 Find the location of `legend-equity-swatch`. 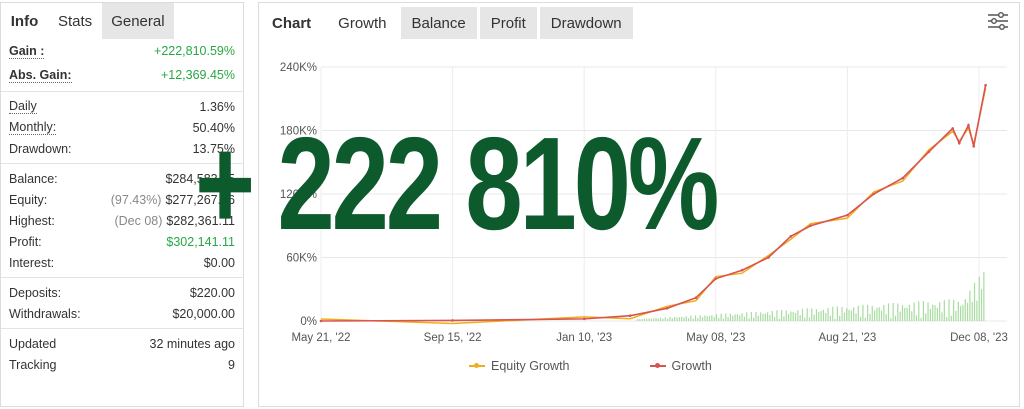

legend-equity-swatch is located at coordinates (477, 365).